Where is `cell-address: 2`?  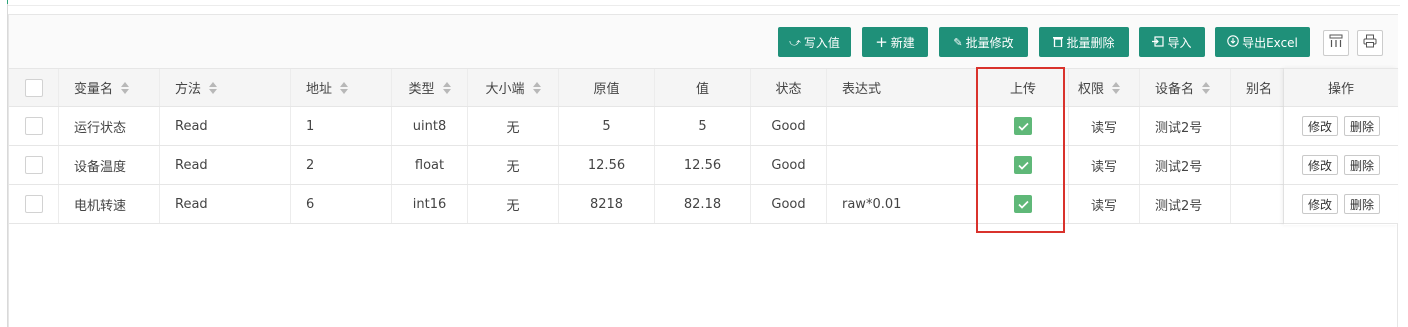 cell-address: 2 is located at coordinates (341, 165).